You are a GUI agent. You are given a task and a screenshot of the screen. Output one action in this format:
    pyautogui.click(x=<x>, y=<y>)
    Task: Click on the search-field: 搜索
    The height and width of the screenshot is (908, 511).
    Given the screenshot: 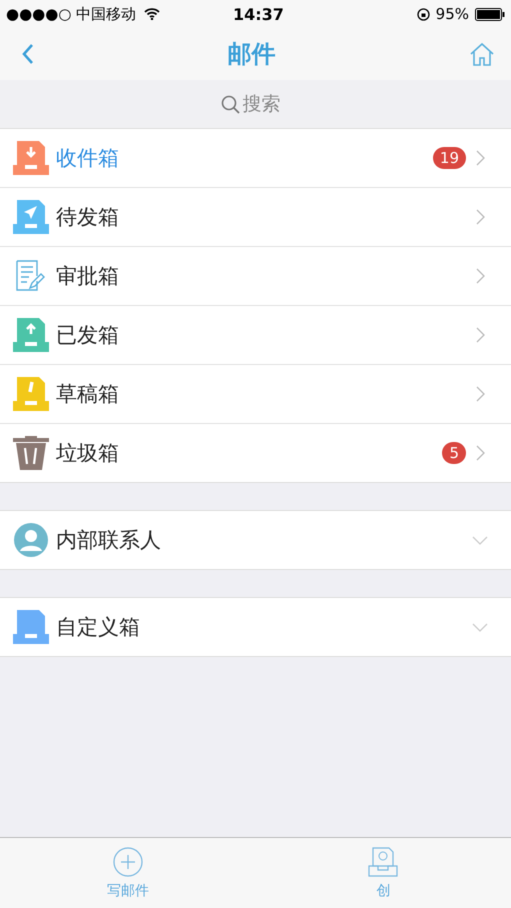 What is the action you would take?
    pyautogui.click(x=255, y=104)
    